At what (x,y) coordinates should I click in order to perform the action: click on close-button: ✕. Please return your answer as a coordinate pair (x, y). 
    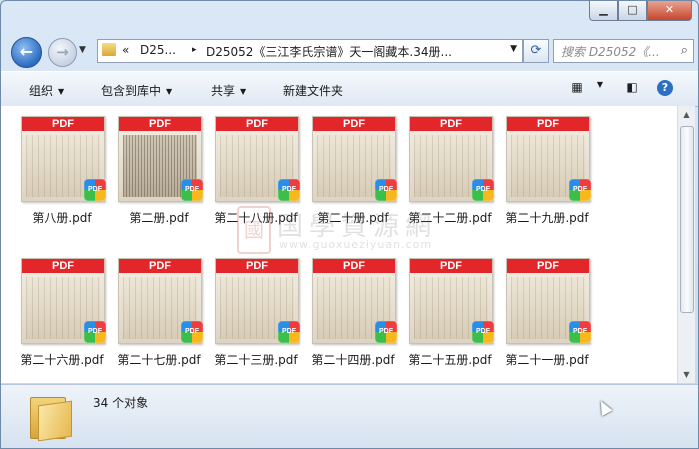
    Looking at the image, I should click on (669, 11).